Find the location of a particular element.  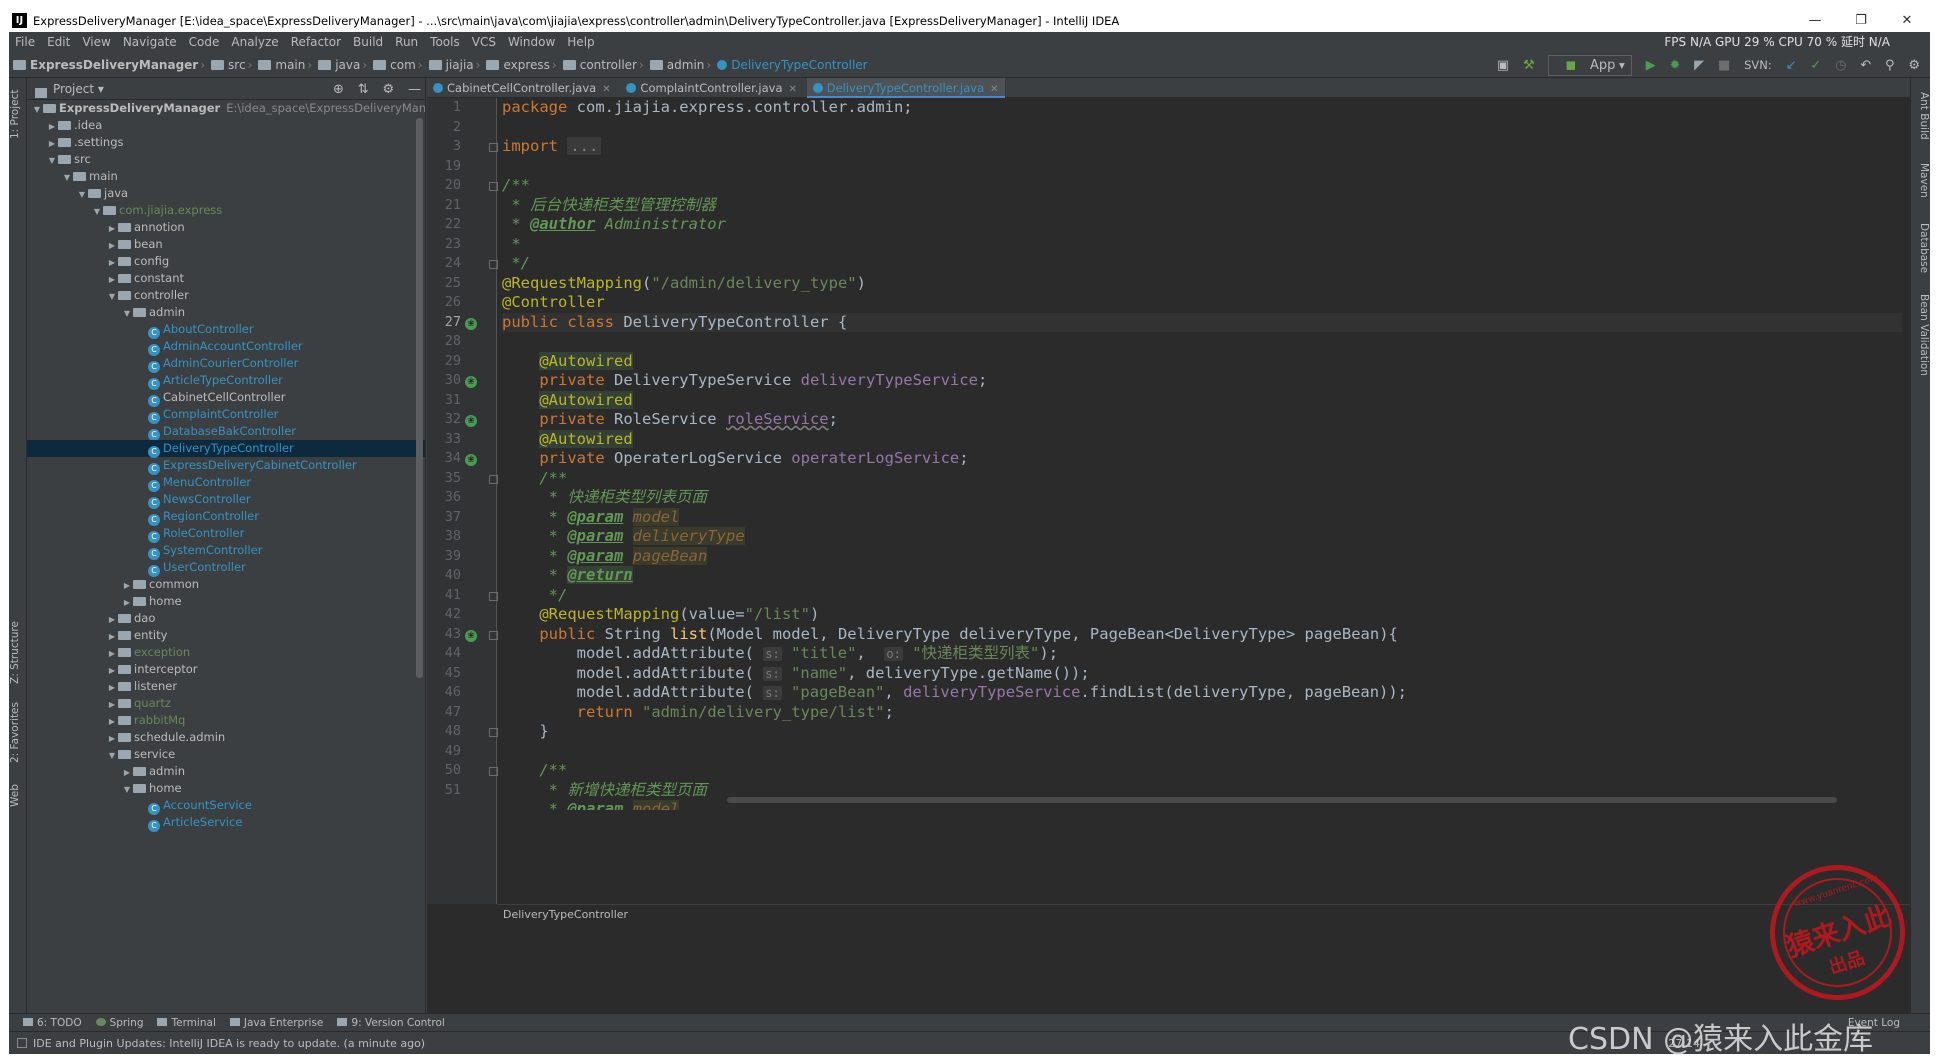

tool-tab-maven: Maven is located at coordinates (1920, 180).